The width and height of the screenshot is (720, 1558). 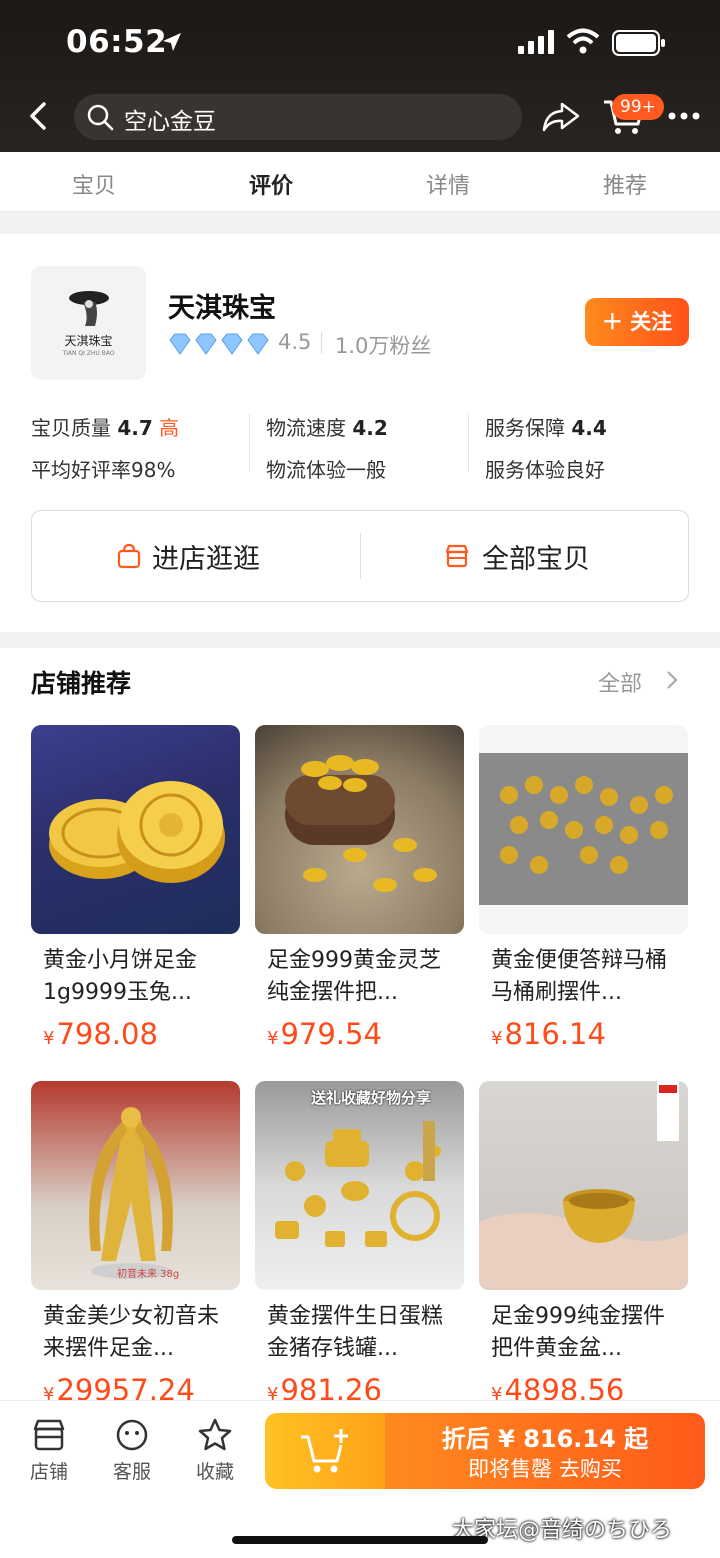 I want to click on add-to-cart-button, so click(x=325, y=1451).